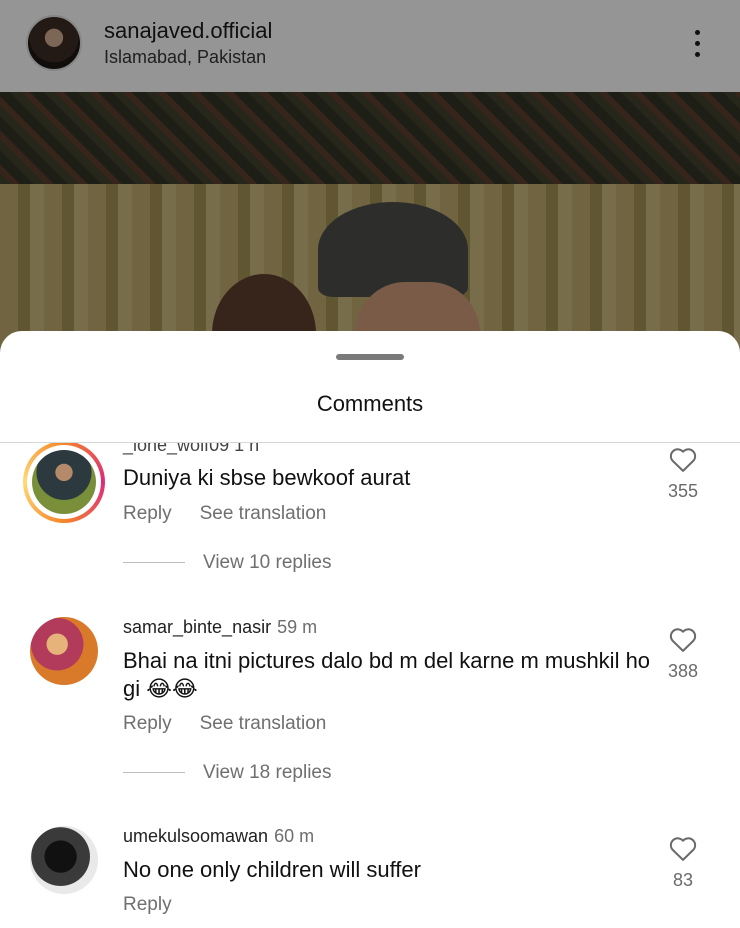 This screenshot has width=740, height=928. What do you see at coordinates (297, 627) in the screenshot?
I see `comment-time: 59 m` at bounding box center [297, 627].